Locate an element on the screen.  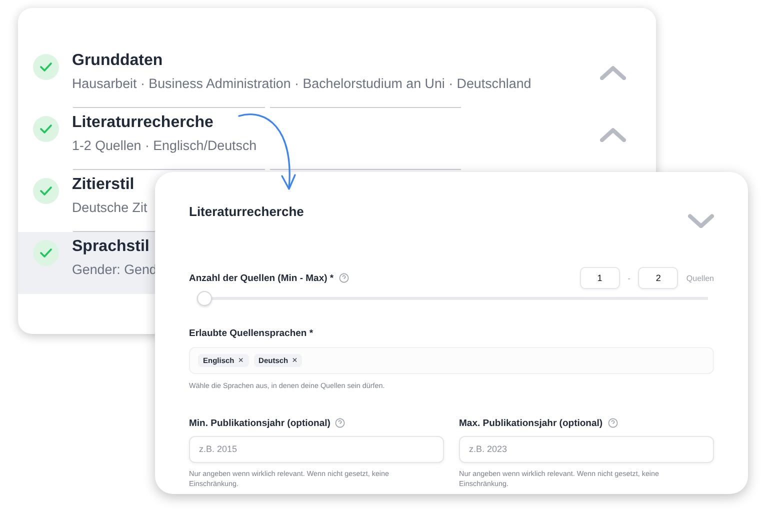
step-summary: Deutsche Zit is located at coordinates (110, 207).